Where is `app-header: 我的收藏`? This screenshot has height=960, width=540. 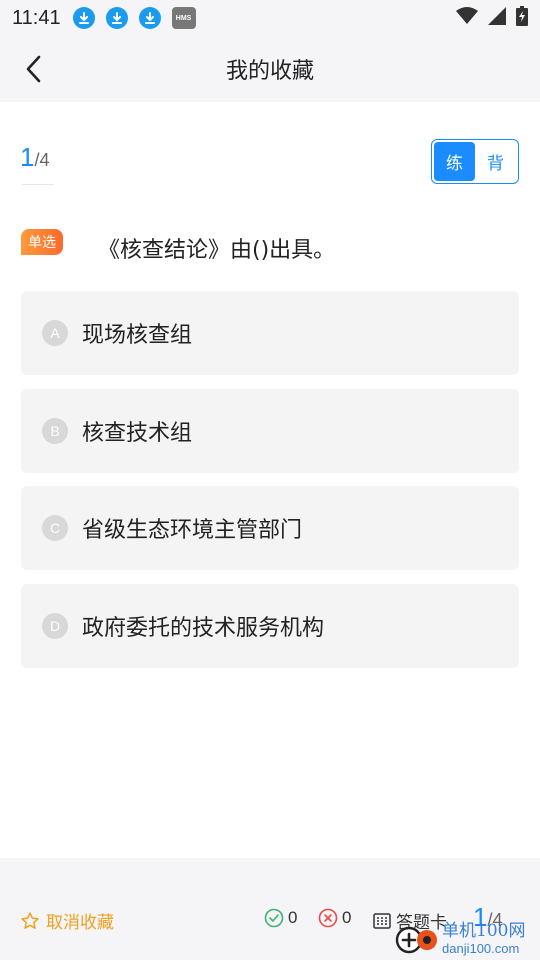 app-header: 我的收藏 is located at coordinates (270, 69).